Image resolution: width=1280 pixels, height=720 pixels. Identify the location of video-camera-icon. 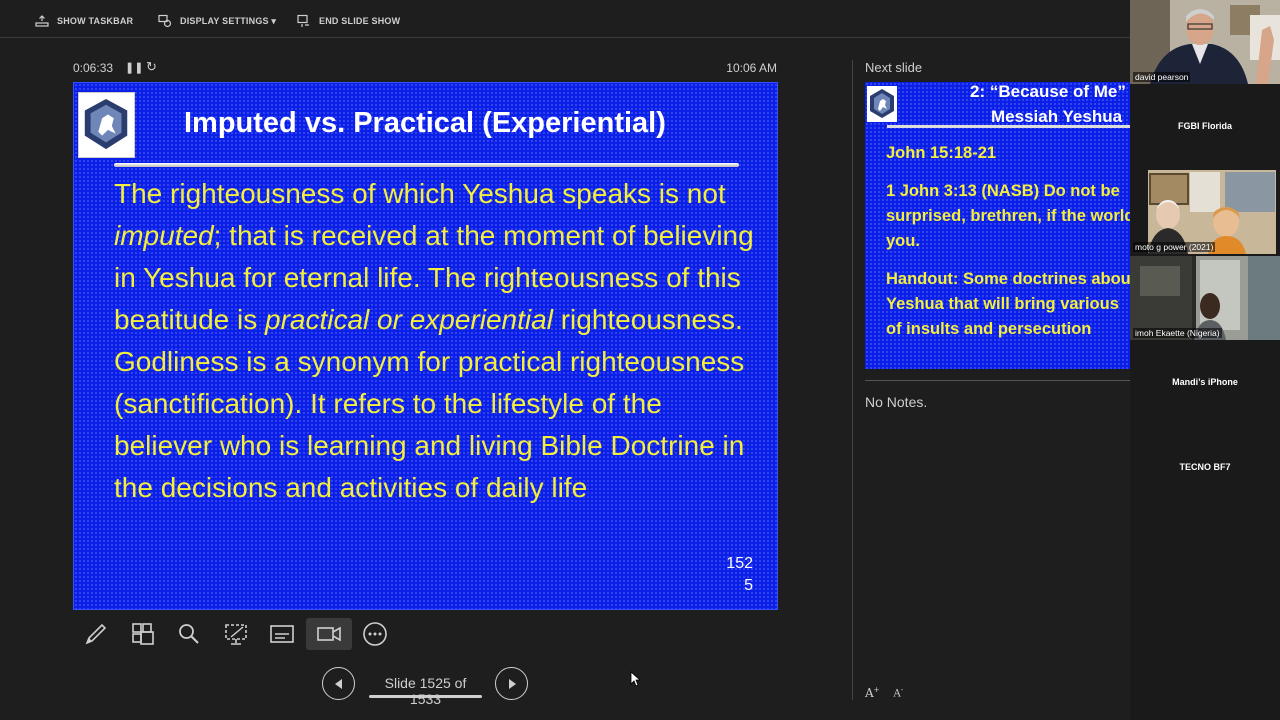
(328, 634).